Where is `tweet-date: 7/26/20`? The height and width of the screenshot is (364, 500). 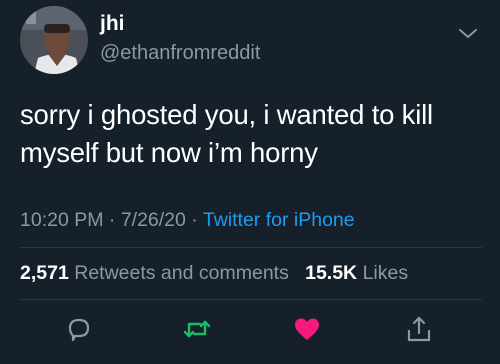 tweet-date: 7/26/20 is located at coordinates (153, 220).